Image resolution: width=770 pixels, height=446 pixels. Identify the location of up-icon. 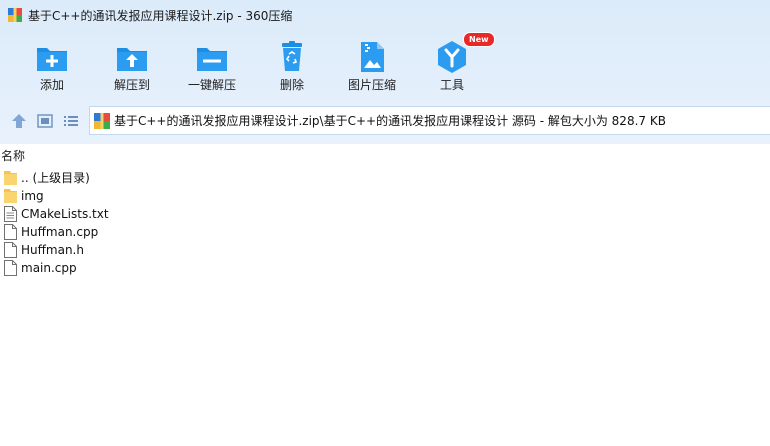
(19, 121).